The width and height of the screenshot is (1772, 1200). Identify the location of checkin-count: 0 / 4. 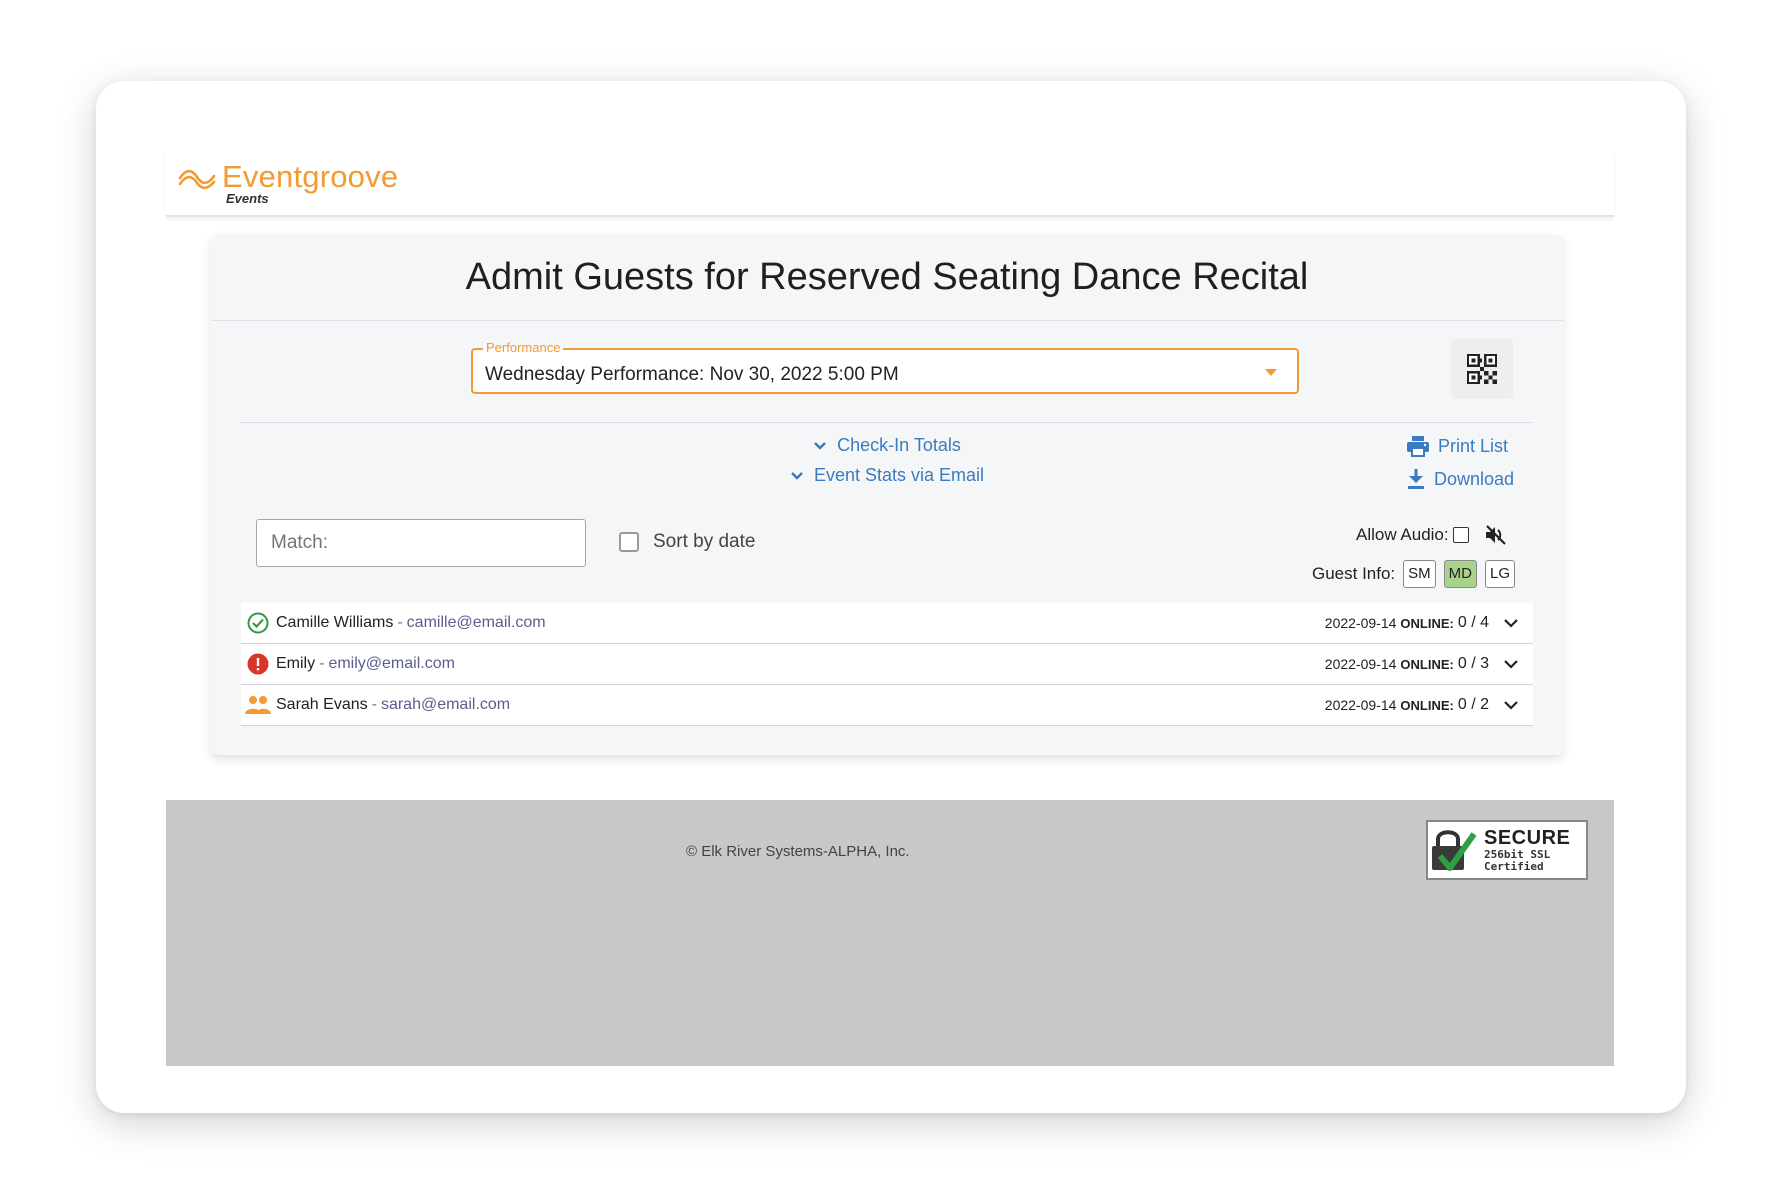
(1473, 622).